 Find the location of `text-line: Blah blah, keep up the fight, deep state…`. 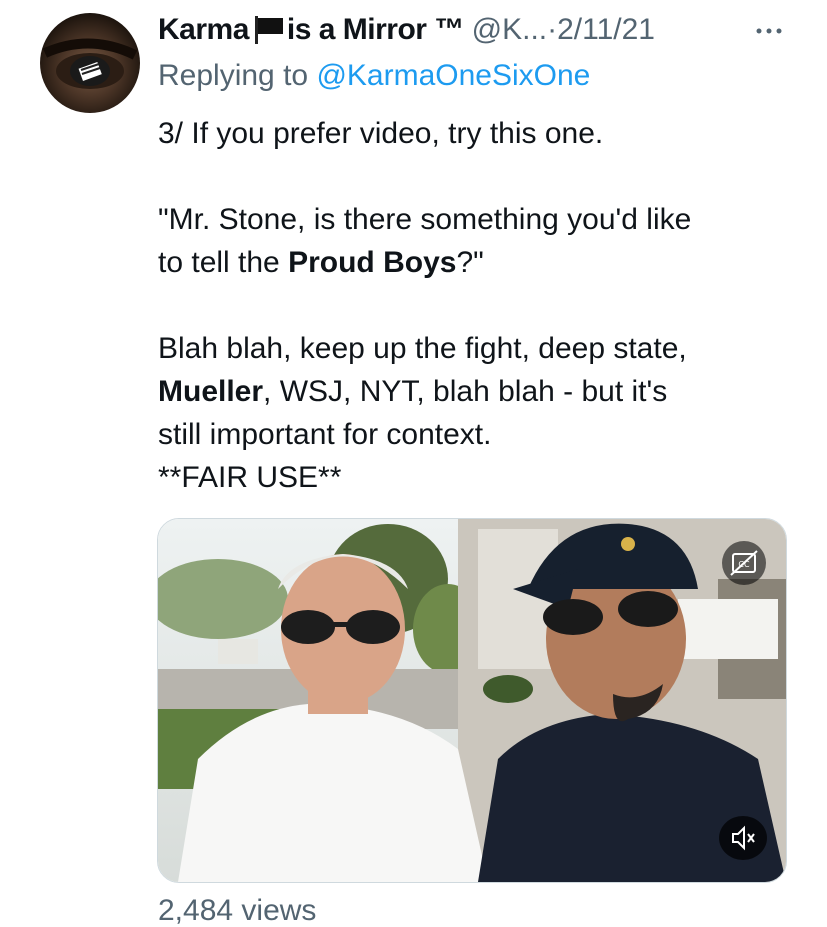

text-line: Blah blah, keep up the fight, deep state… is located at coordinates (422, 348).